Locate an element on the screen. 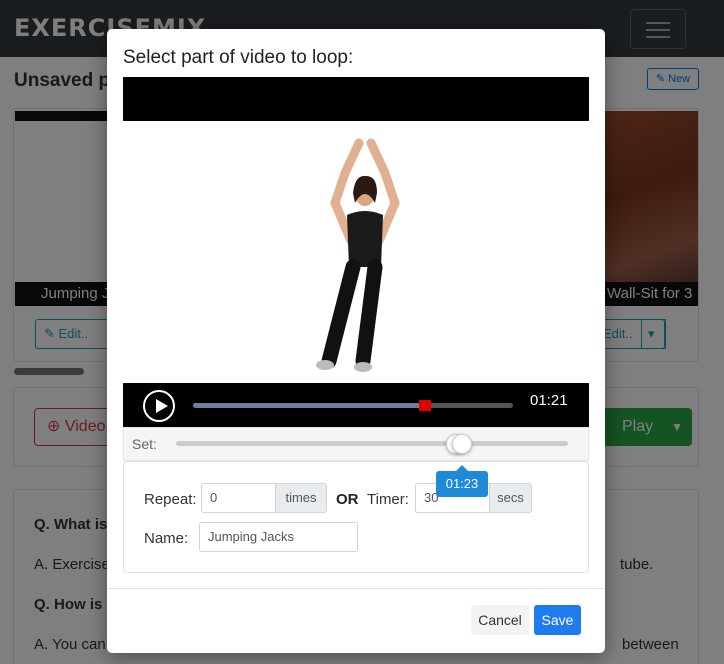  set-slider-row: Set: 01:23 is located at coordinates (356, 462).